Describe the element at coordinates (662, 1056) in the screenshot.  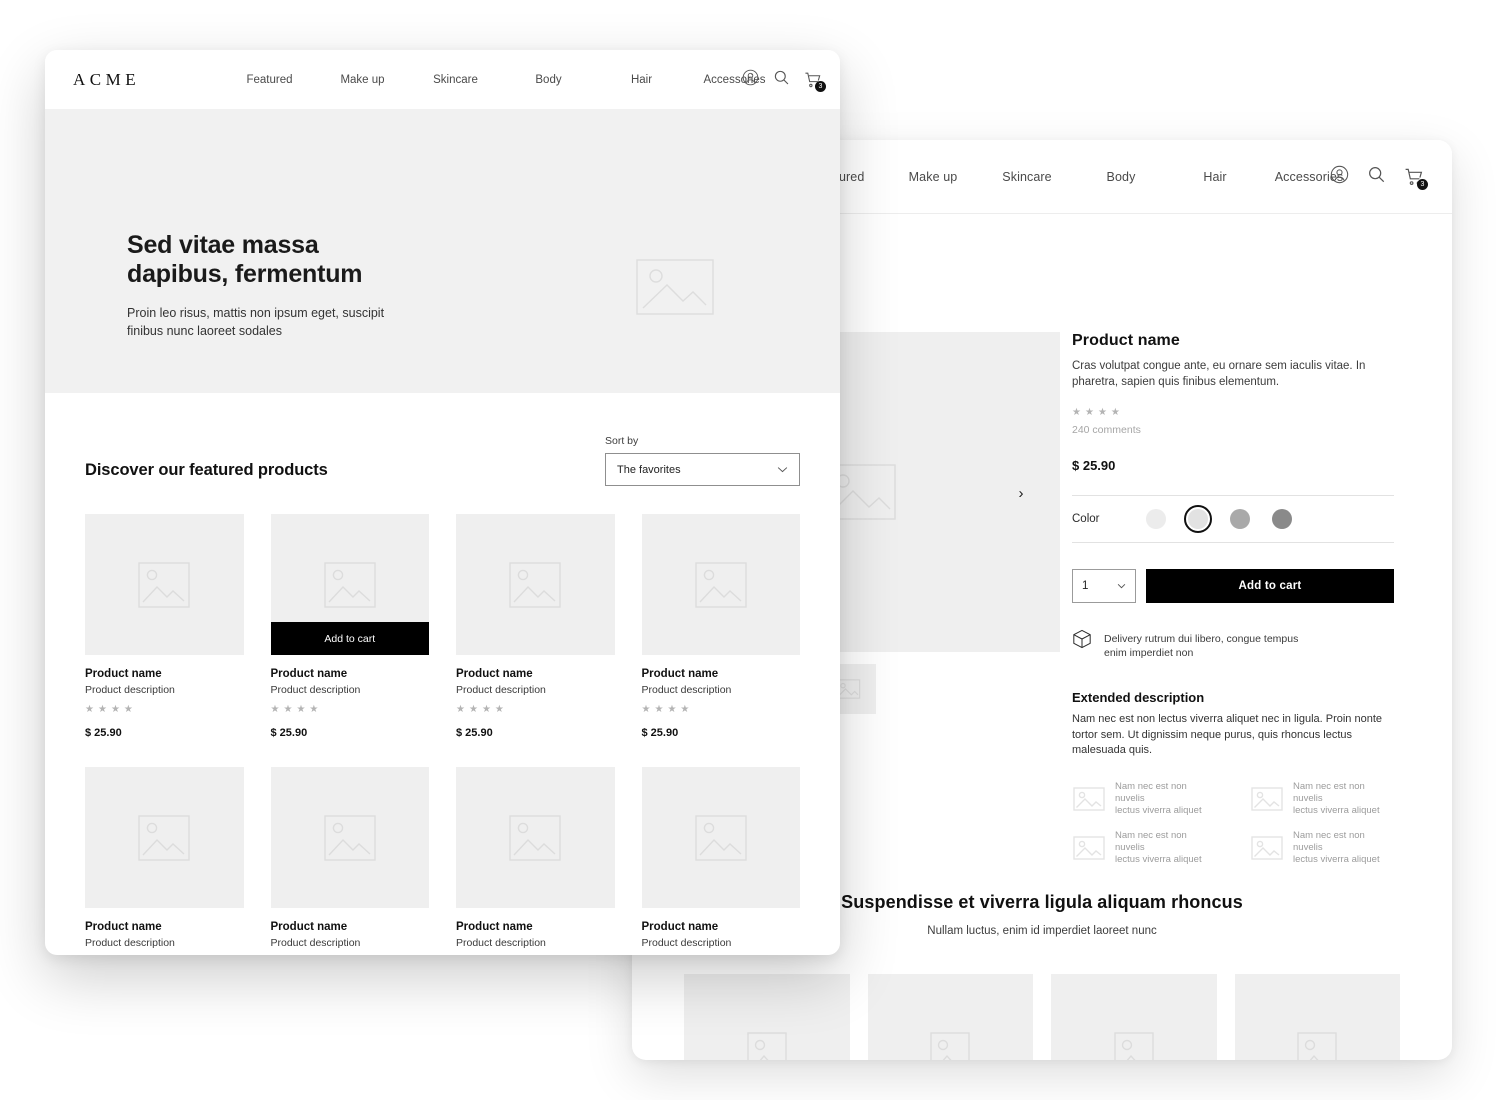
I see `carousel-prev-arrow: ‹` at that location.